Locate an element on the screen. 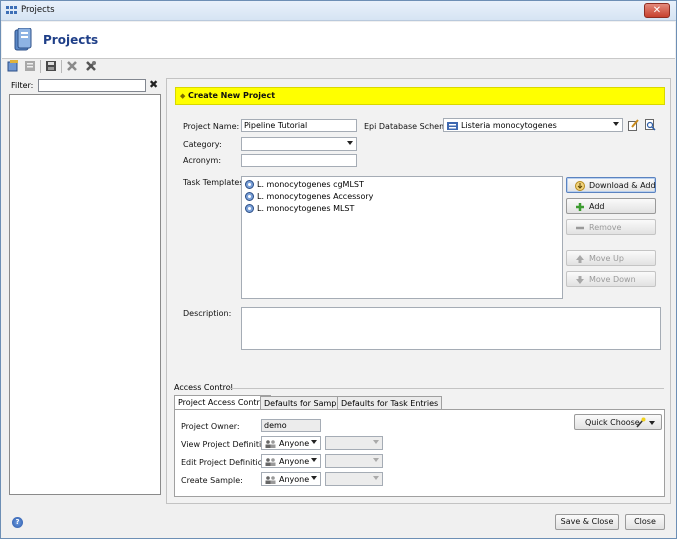 This screenshot has width=677, height=539. edit-definition-value: Anyone is located at coordinates (294, 461).